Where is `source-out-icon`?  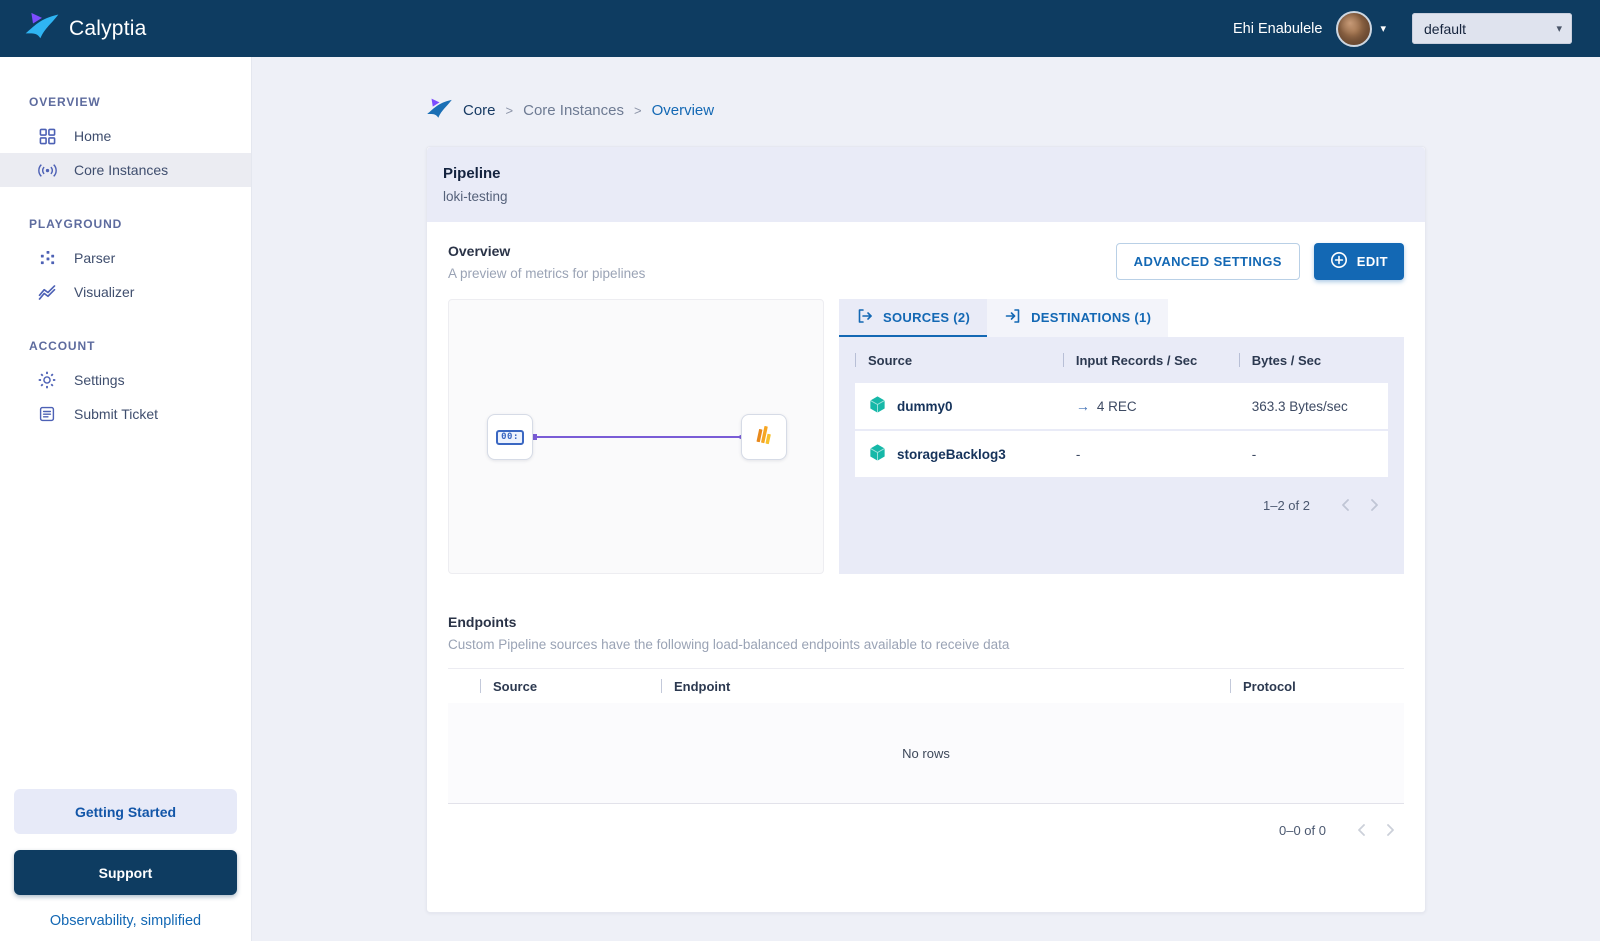 source-out-icon is located at coordinates (865, 317).